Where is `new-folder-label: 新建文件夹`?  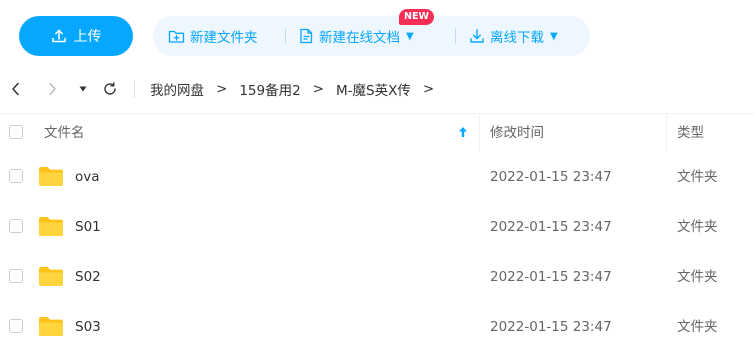
new-folder-label: 新建文件夹 is located at coordinates (224, 38).